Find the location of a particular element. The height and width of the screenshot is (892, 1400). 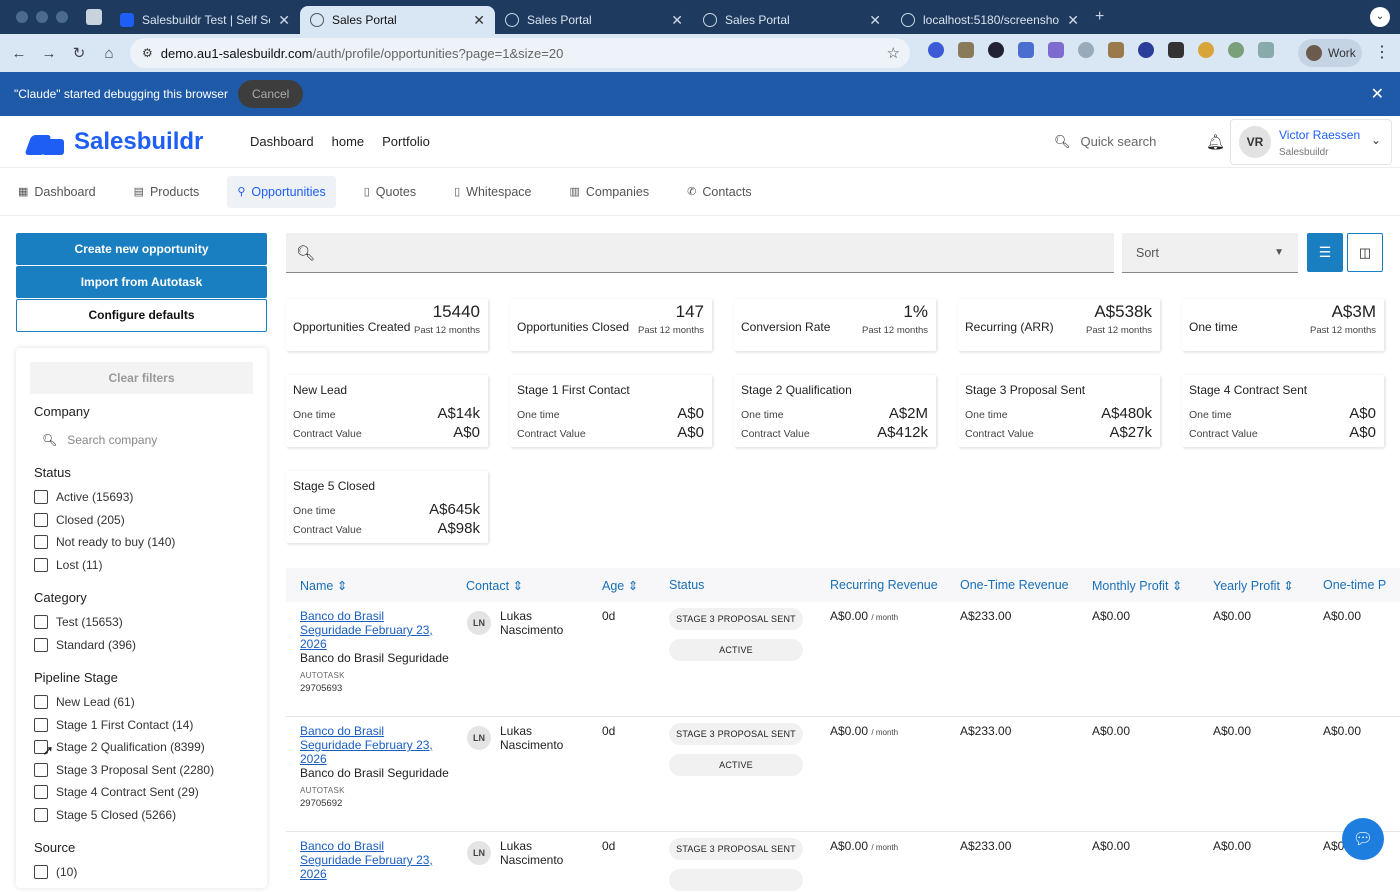

column-header-yearly-profit: Yearly Profit ⇕ is located at coordinates (1253, 585).